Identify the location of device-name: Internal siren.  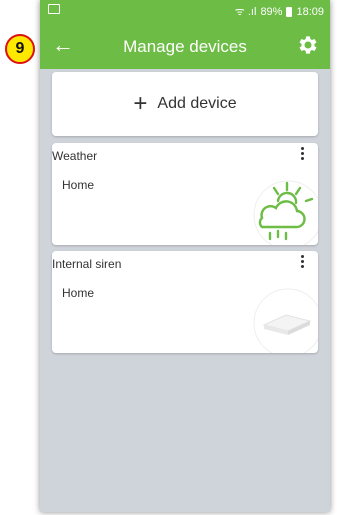
(87, 264).